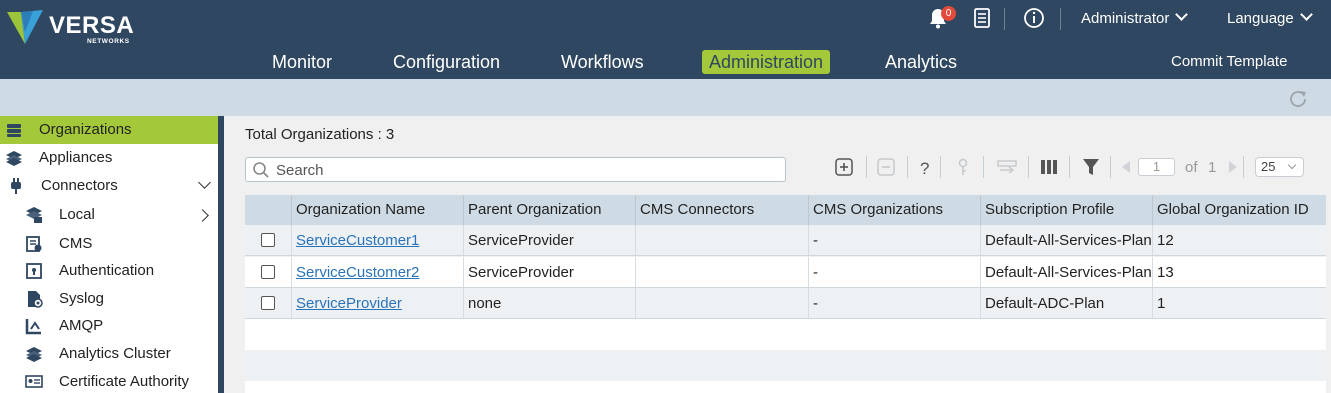  I want to click on total-pages: 1, so click(1212, 167).